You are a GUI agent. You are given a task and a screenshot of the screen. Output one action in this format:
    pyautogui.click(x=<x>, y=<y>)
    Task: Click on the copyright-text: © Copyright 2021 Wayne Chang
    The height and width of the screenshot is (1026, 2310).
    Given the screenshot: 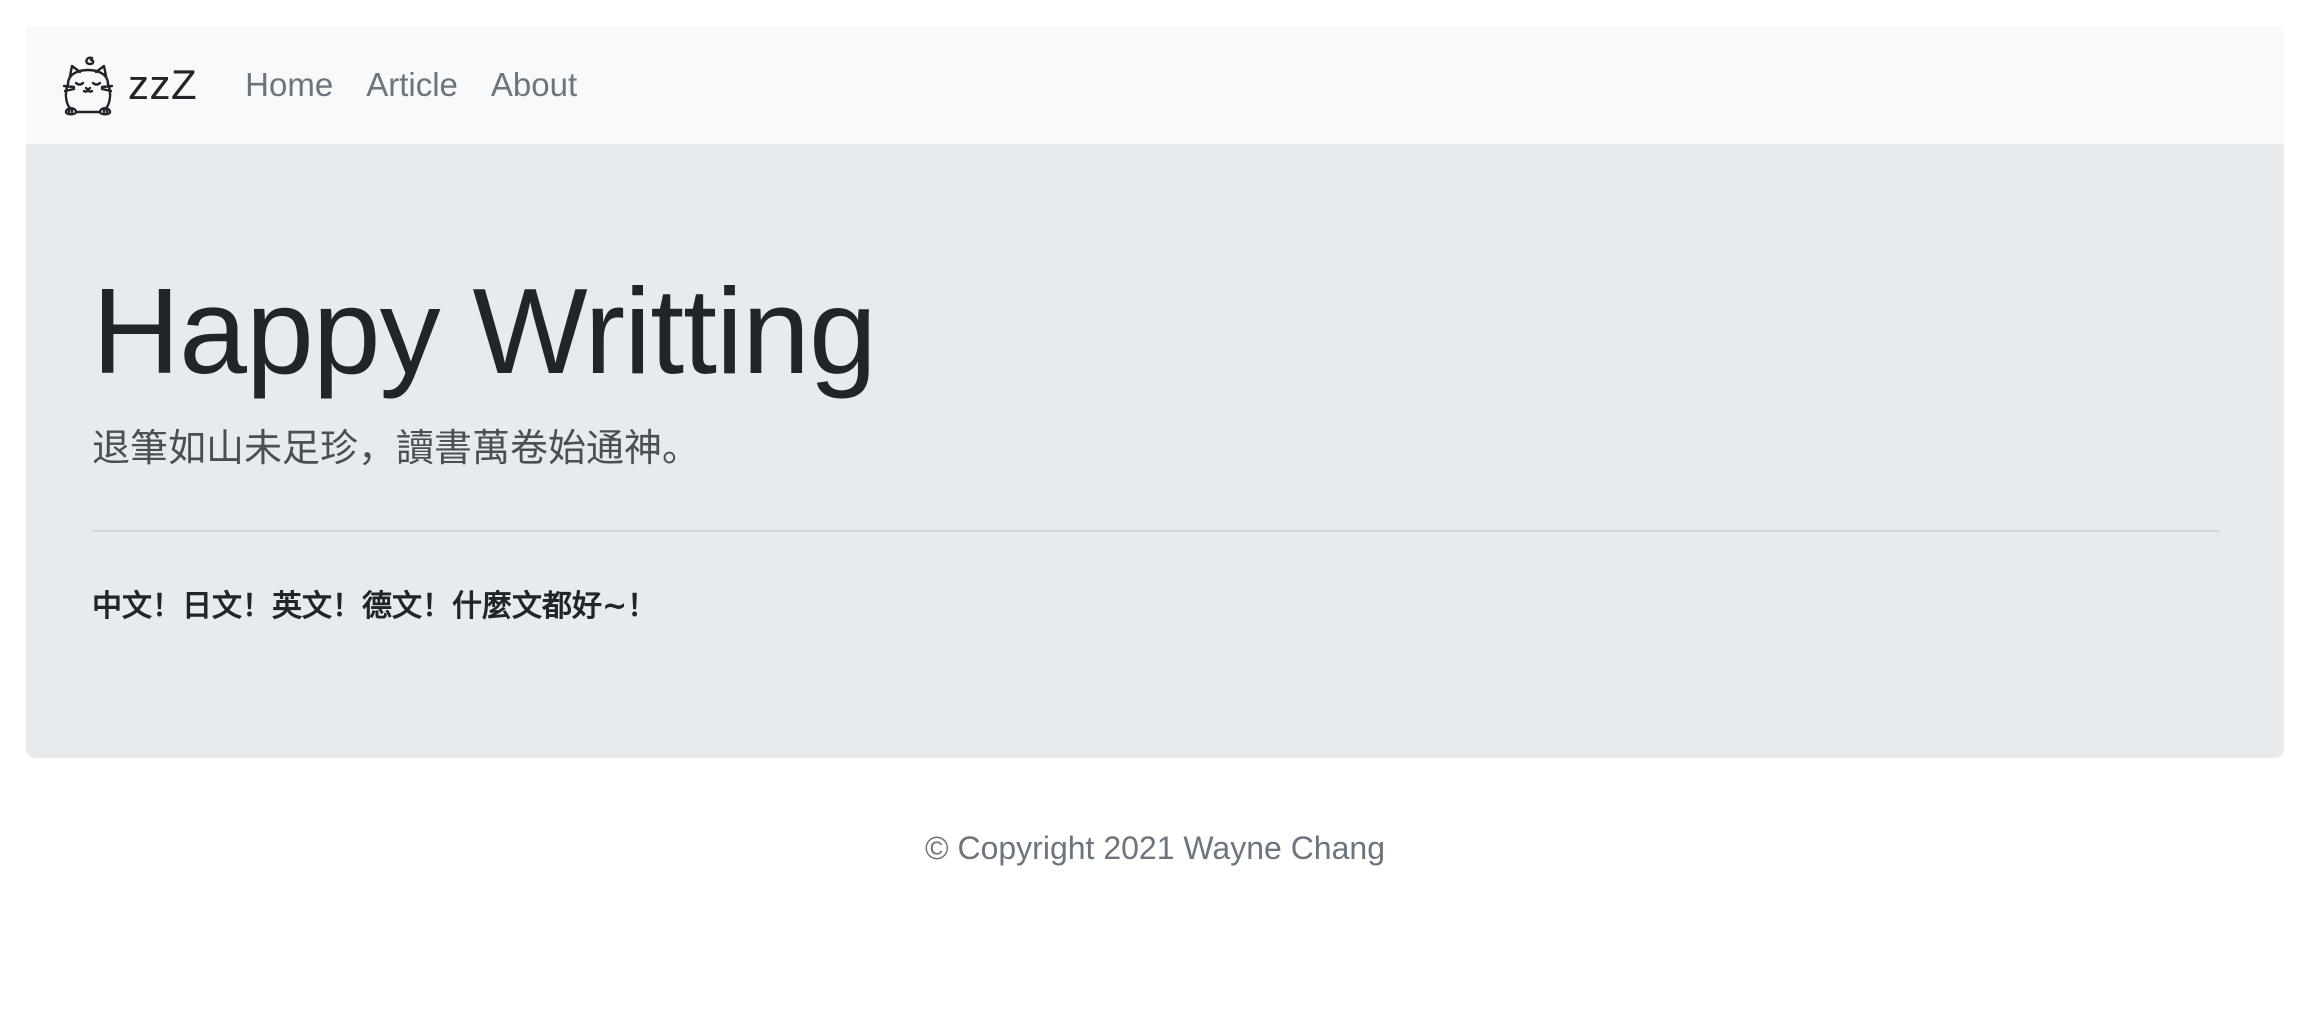 What is the action you would take?
    pyautogui.click(x=1155, y=848)
    